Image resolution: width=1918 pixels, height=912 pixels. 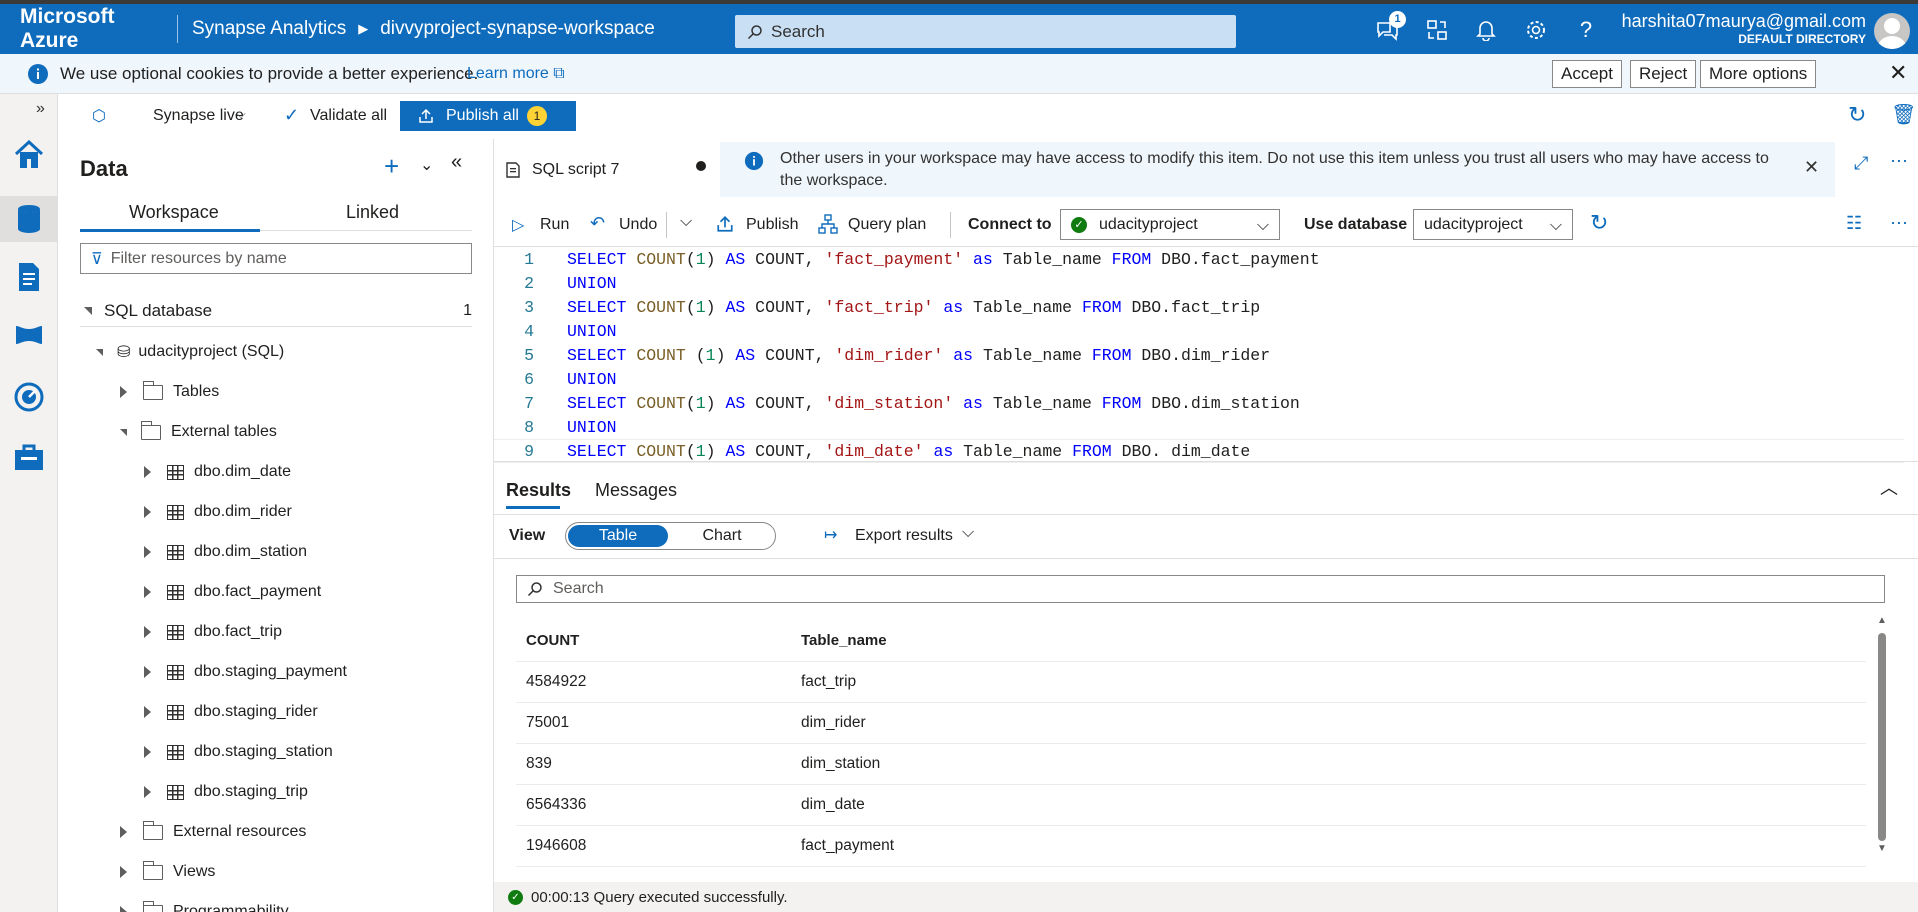 I want to click on directory-switch-icon, so click(x=1437, y=30).